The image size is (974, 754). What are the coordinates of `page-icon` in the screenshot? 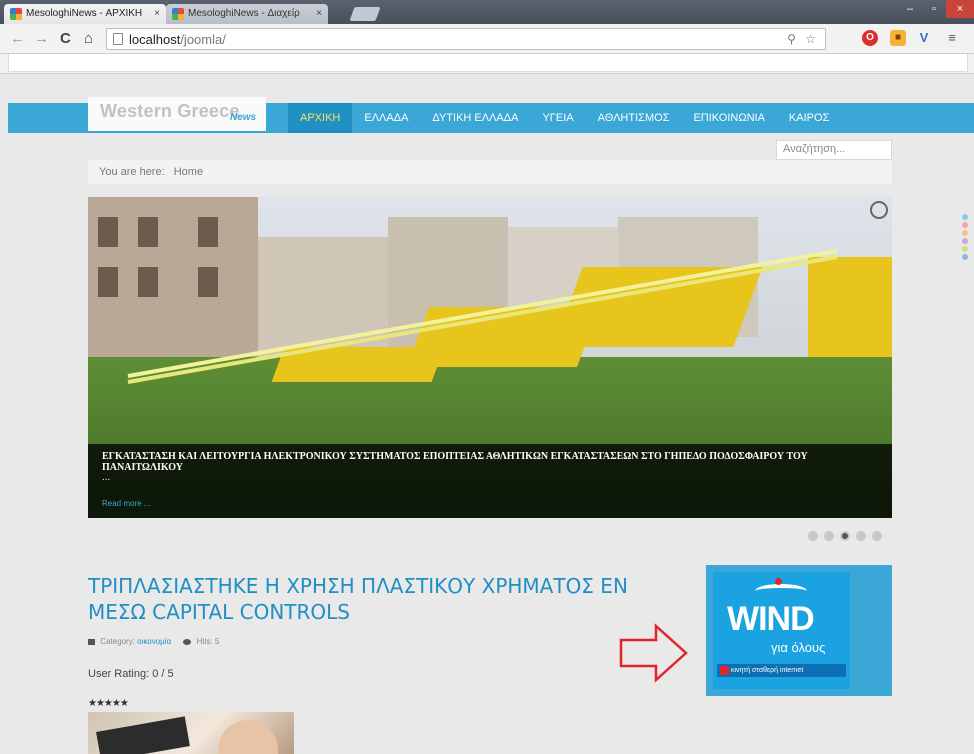 It's located at (118, 39).